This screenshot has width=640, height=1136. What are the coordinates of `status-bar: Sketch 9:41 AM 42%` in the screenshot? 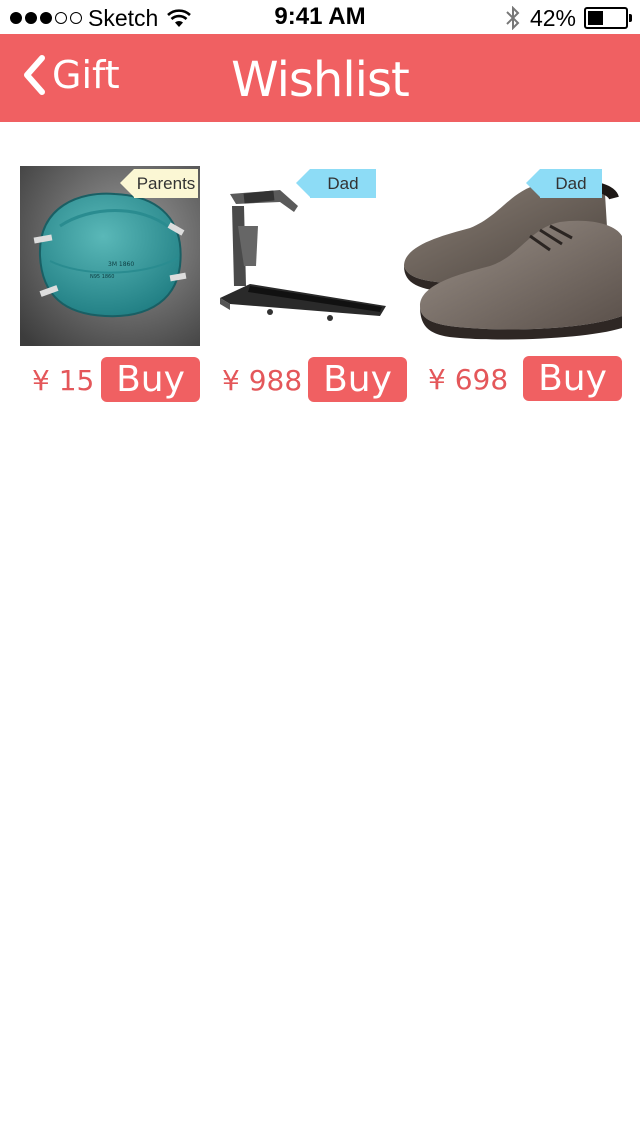 It's located at (320, 17).